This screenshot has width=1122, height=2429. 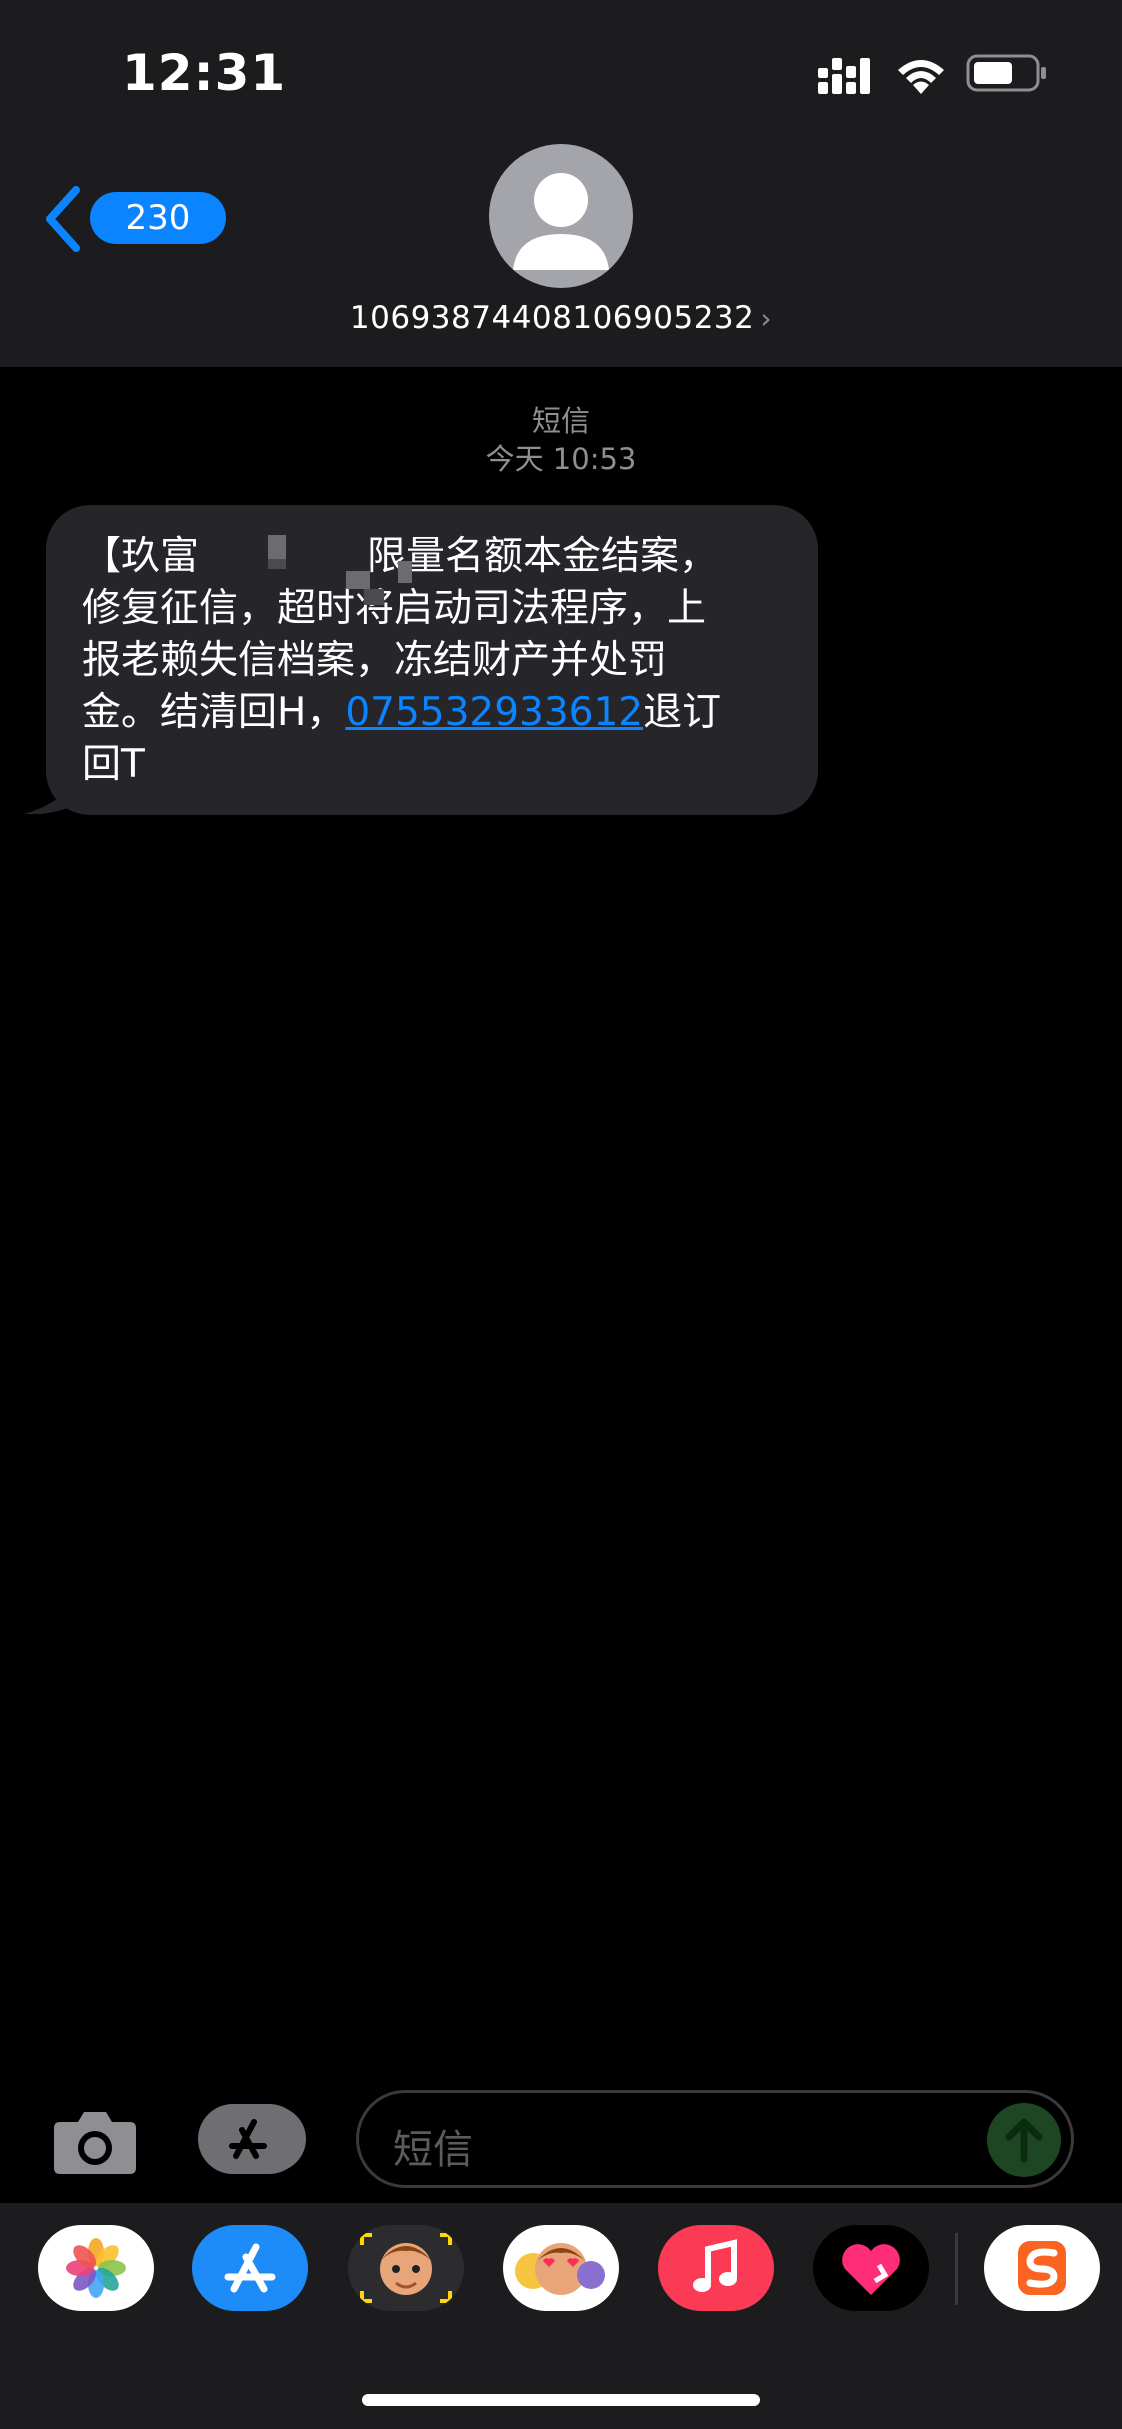 I want to click on camera-icon, so click(x=95, y=2143).